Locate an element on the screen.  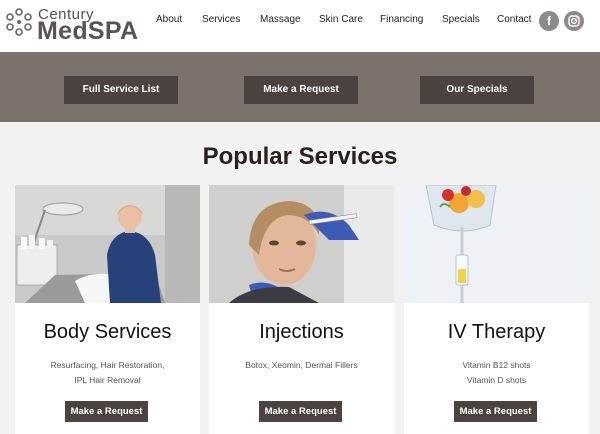
logo-text-medspa: MedSPA is located at coordinates (88, 31).